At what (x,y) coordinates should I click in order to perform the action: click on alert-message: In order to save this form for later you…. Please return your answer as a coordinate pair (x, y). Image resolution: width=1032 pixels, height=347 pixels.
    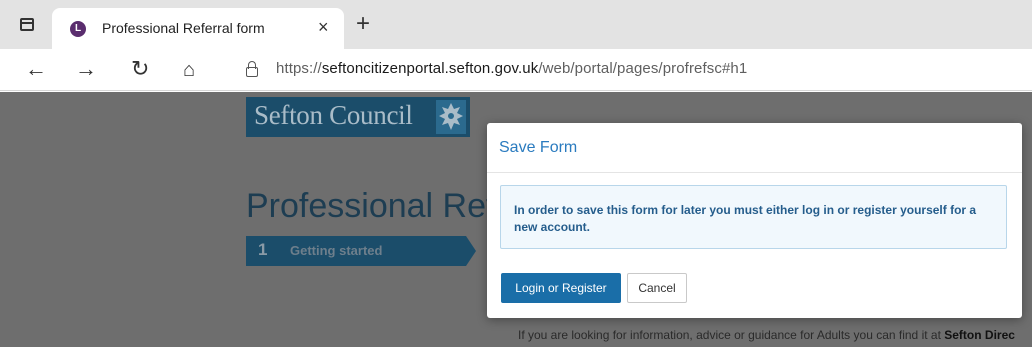
    Looking at the image, I should click on (745, 218).